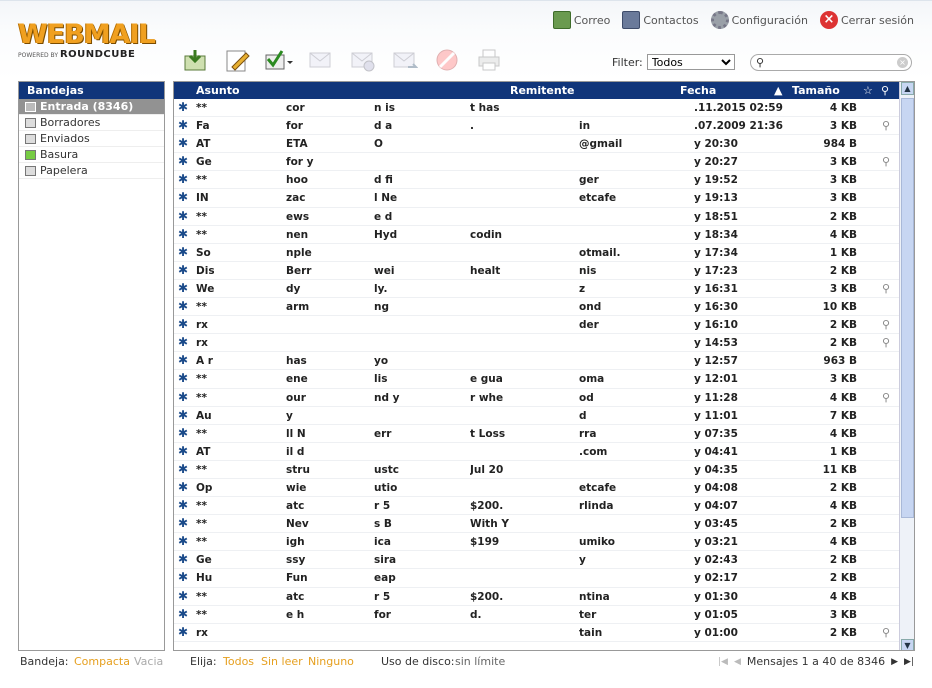 This screenshot has width=932, height=688. What do you see at coordinates (91, 123) in the screenshot?
I see `folder-drafts: Borradores` at bounding box center [91, 123].